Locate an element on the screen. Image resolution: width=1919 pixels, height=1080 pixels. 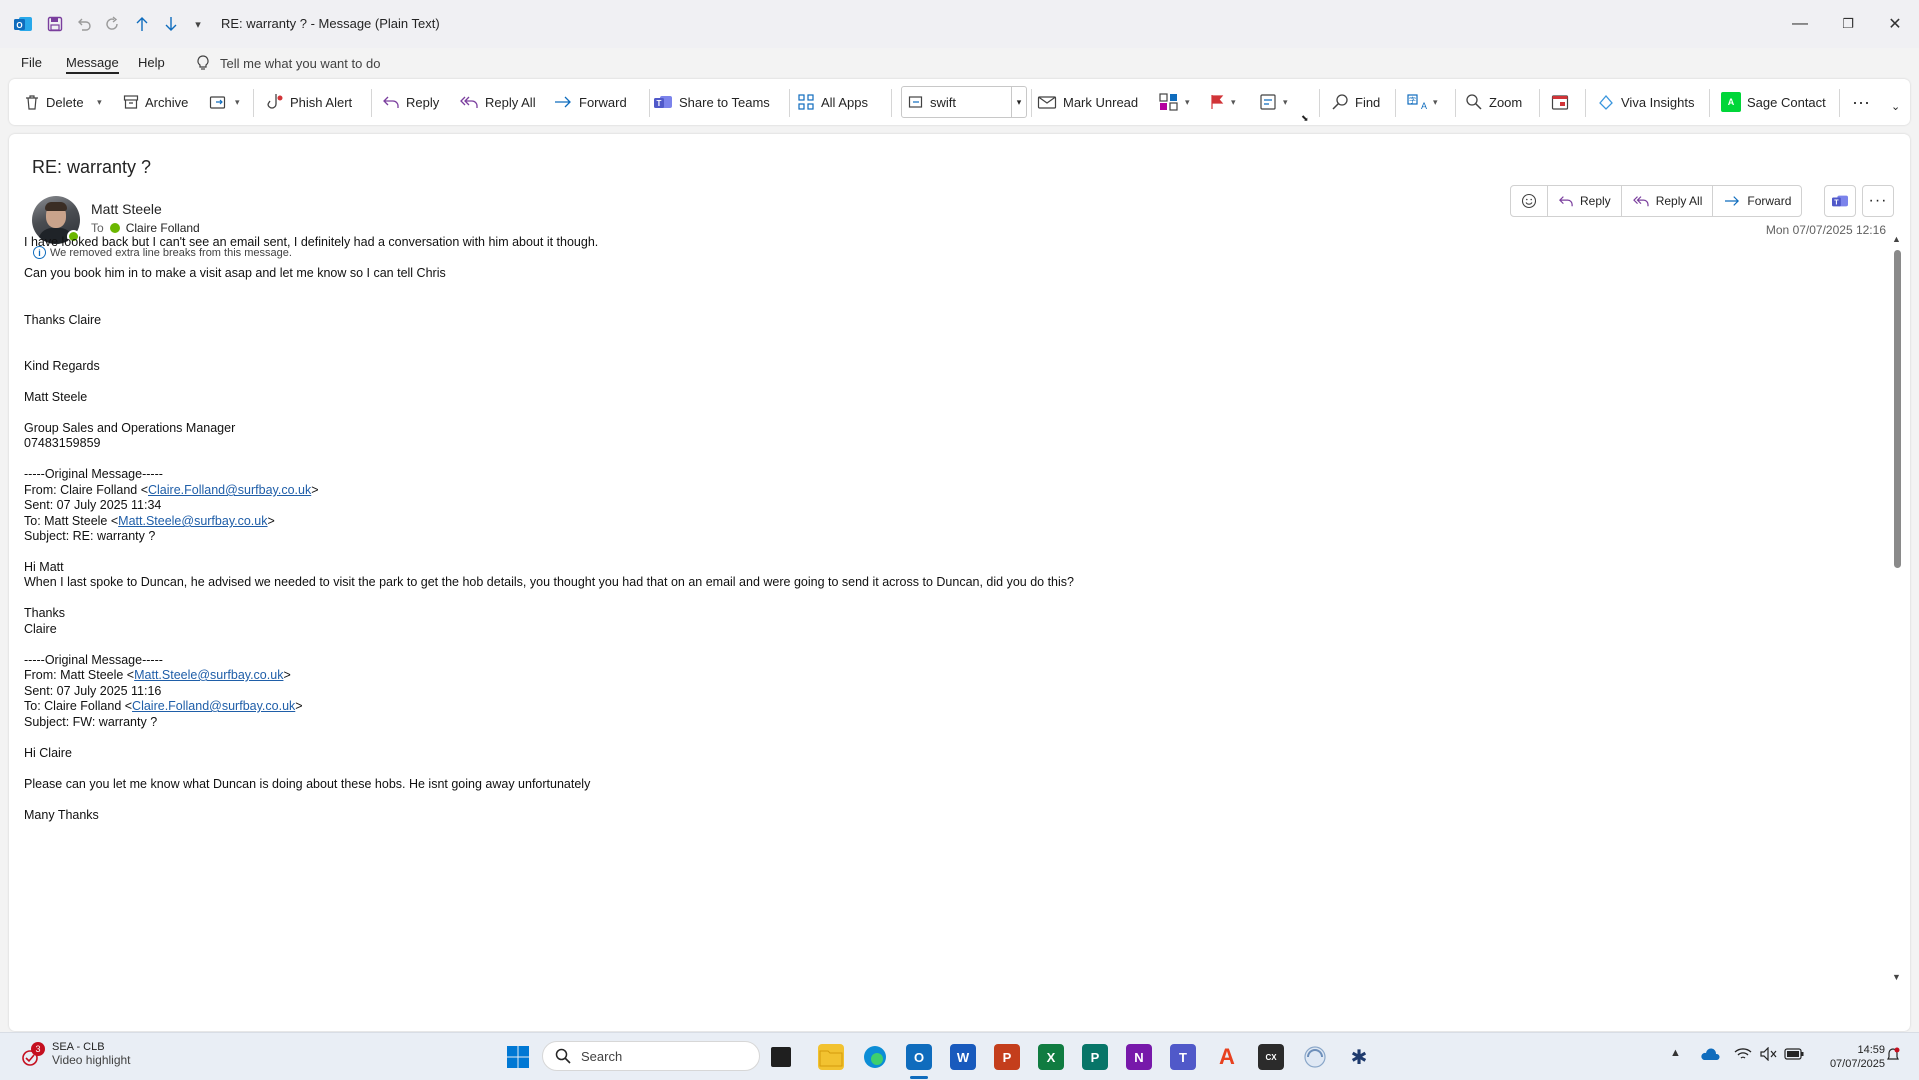
scrollbar: ▲ ▼ is located at coordinates (1897, 608).